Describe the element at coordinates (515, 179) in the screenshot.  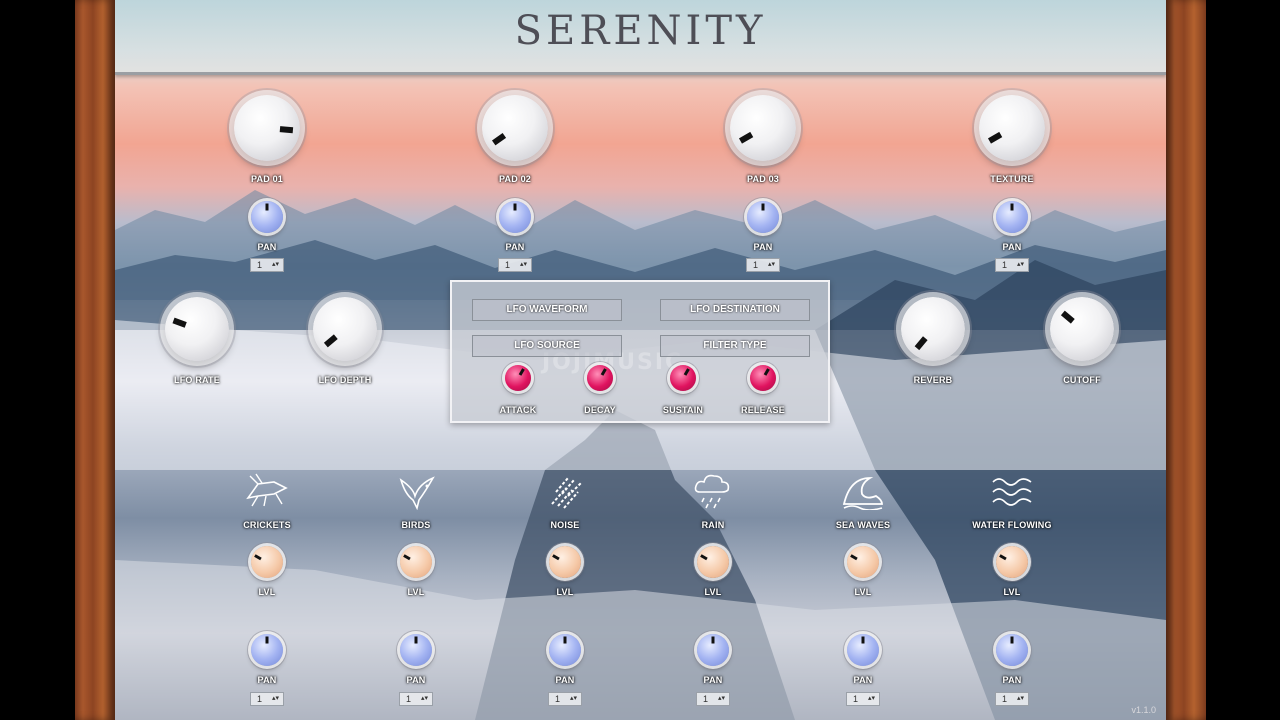
I see `pad-label: PAD 02` at that location.